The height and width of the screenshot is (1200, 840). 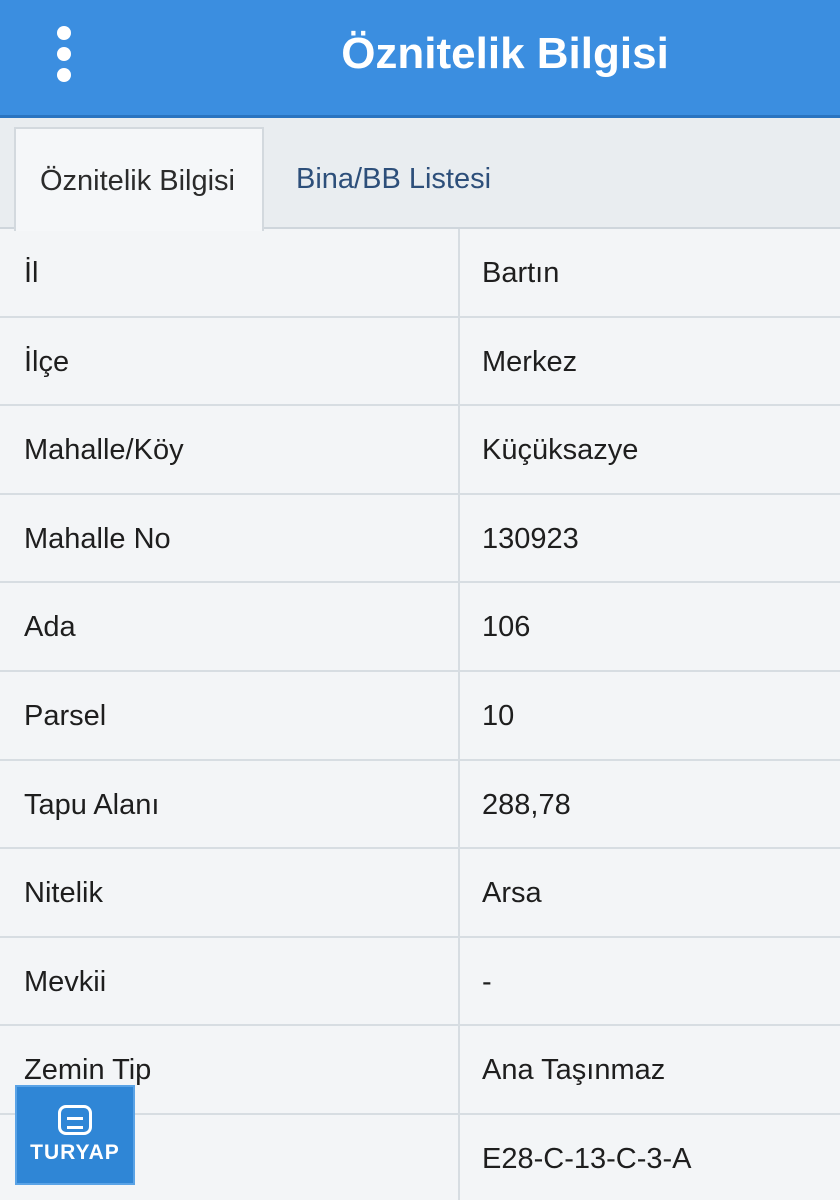 I want to click on row-key: Ada, so click(x=230, y=626).